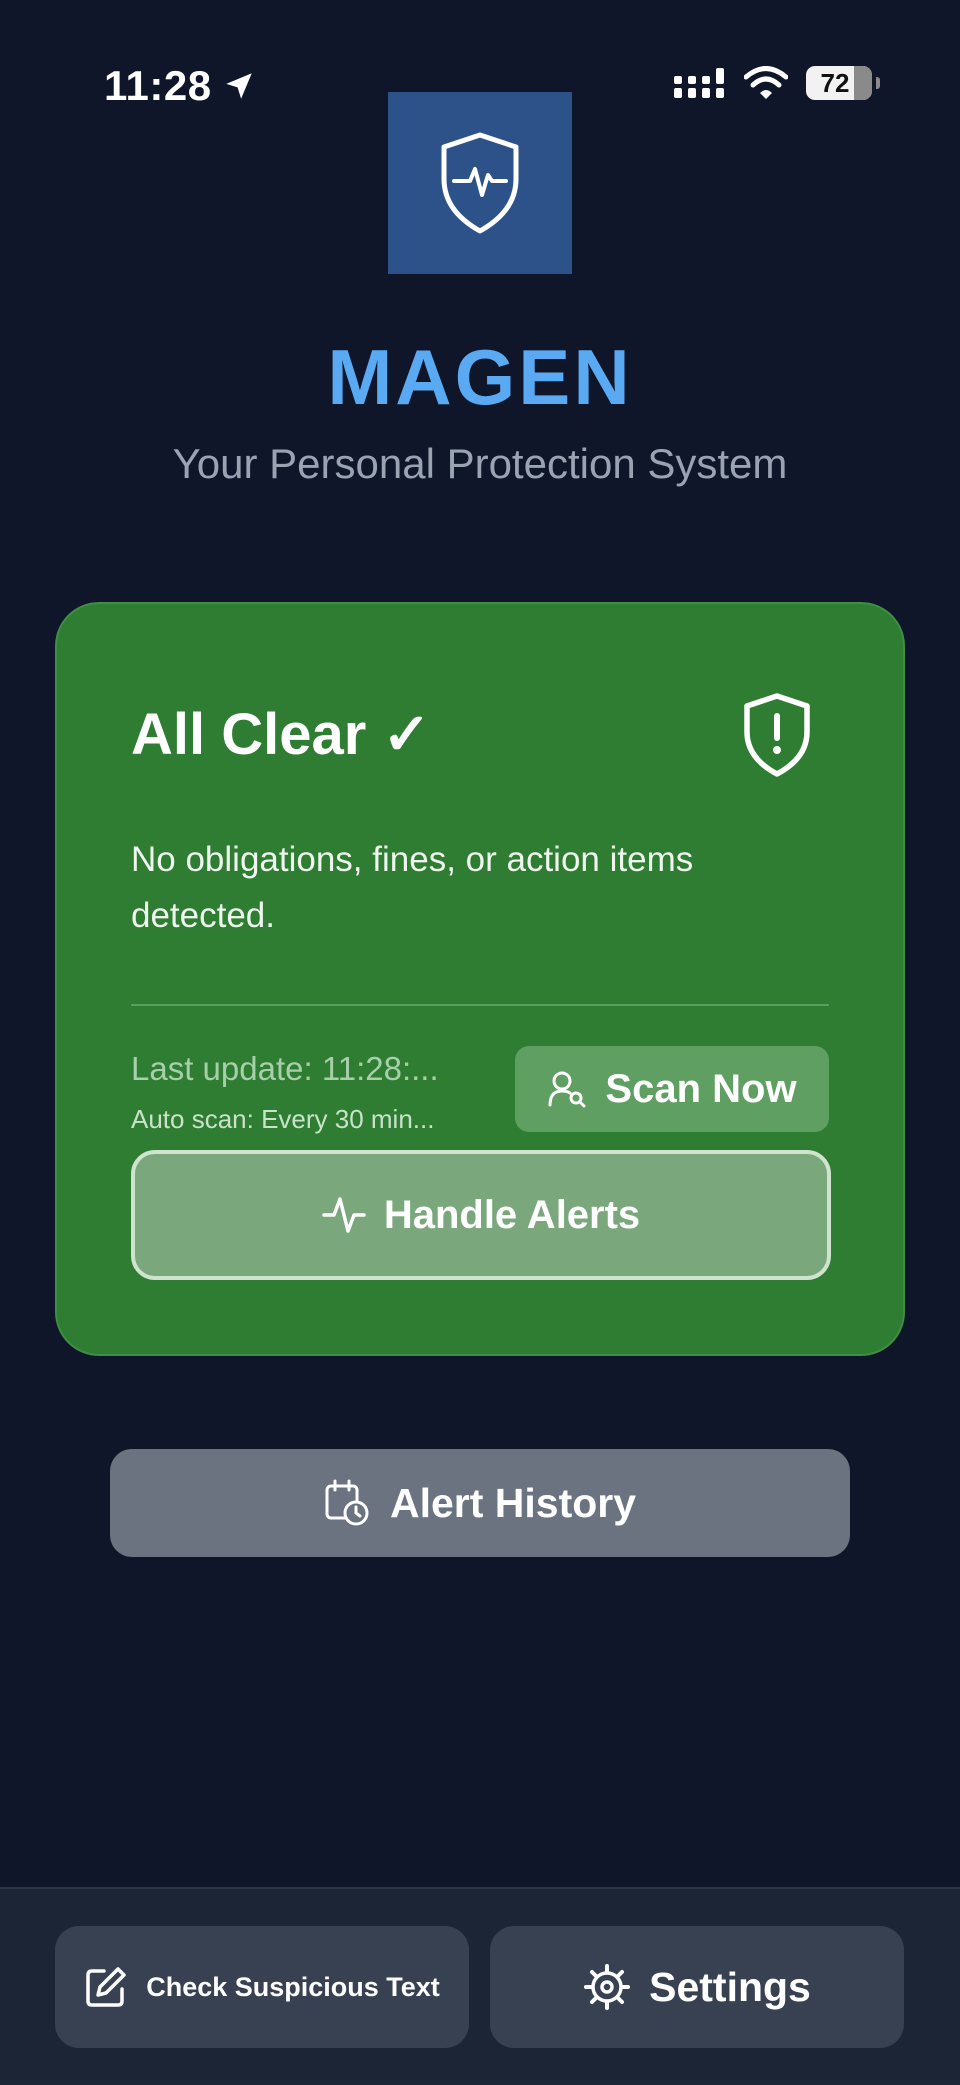 This screenshot has height=2085, width=960. I want to click on app-title: MAGEN, so click(480, 377).